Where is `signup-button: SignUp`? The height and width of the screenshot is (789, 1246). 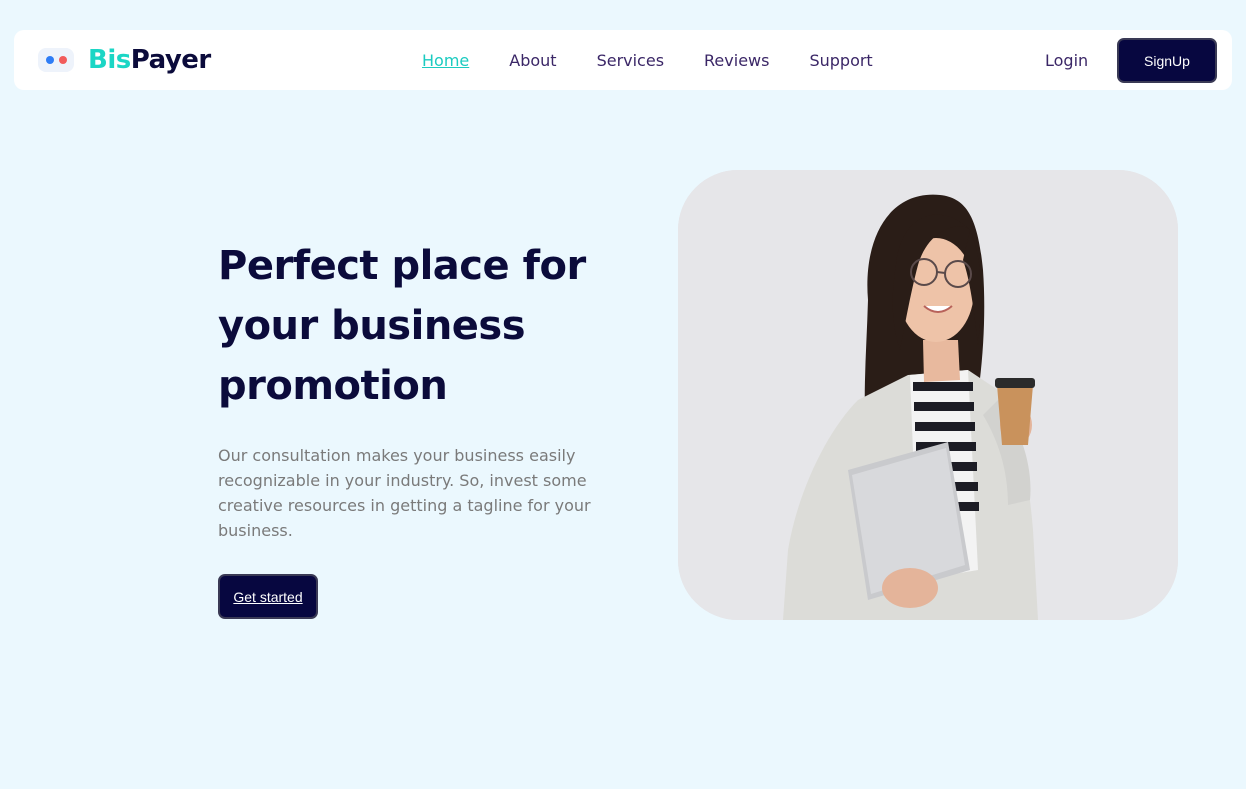 signup-button: SignUp is located at coordinates (1167, 60).